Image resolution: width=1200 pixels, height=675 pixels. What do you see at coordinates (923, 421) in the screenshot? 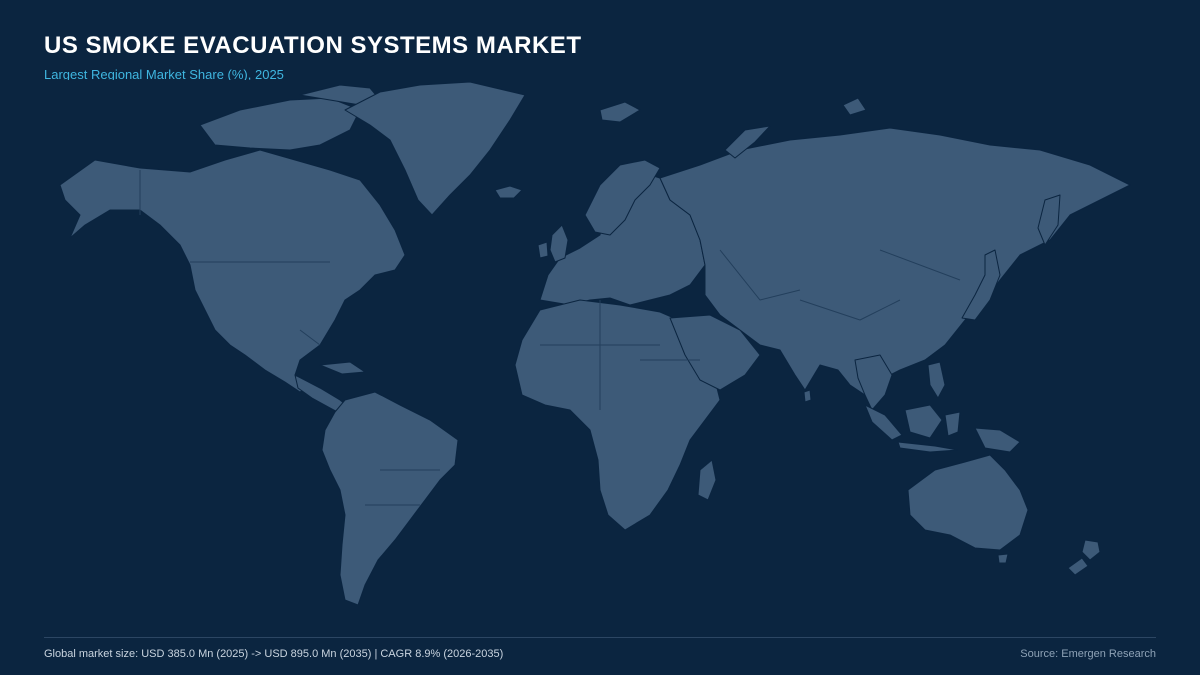
I see `landmass-borneo` at bounding box center [923, 421].